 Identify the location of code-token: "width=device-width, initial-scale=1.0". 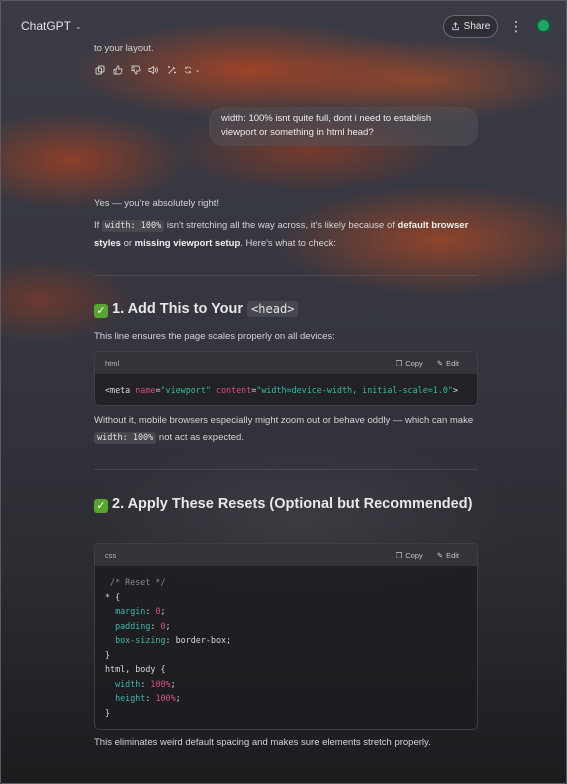
(354, 390).